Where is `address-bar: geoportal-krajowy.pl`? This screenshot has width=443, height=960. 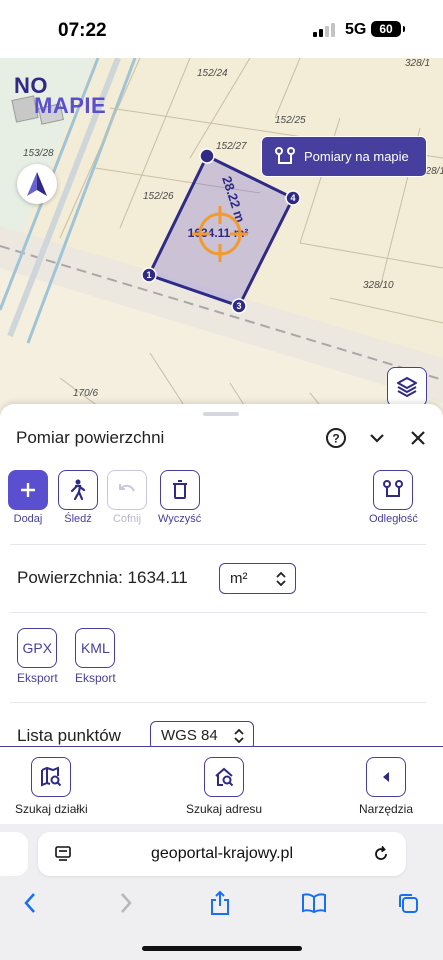 address-bar: geoportal-krajowy.pl is located at coordinates (222, 854).